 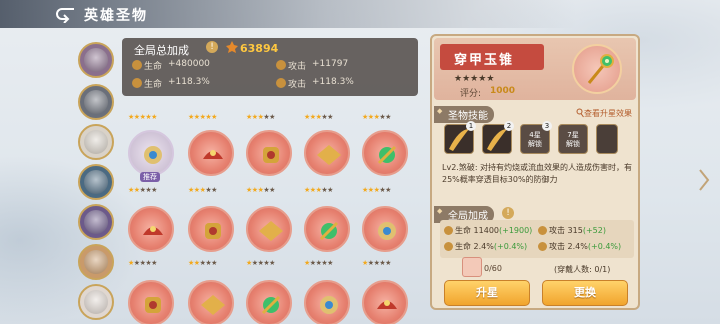 What do you see at coordinates (600, 69) in the screenshot?
I see `scepter-icon` at bounding box center [600, 69].